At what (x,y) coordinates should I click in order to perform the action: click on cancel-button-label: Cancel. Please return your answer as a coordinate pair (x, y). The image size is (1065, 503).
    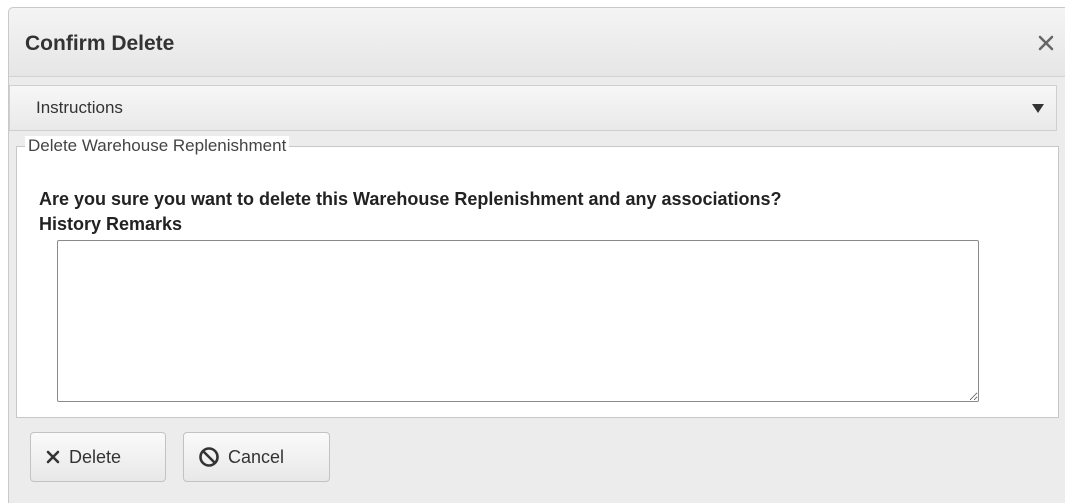
    Looking at the image, I should click on (256, 456).